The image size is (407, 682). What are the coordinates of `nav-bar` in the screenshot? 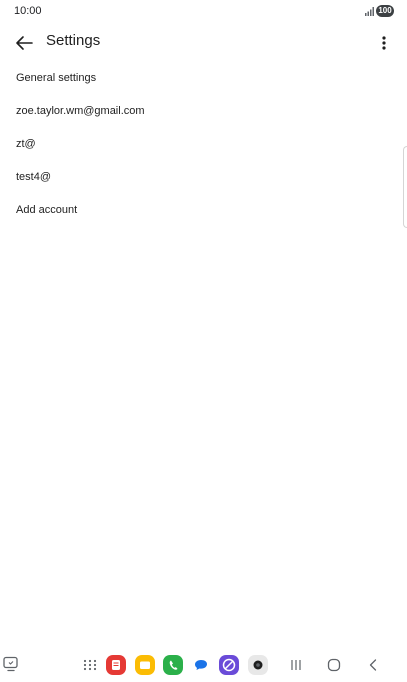 It's located at (203, 665).